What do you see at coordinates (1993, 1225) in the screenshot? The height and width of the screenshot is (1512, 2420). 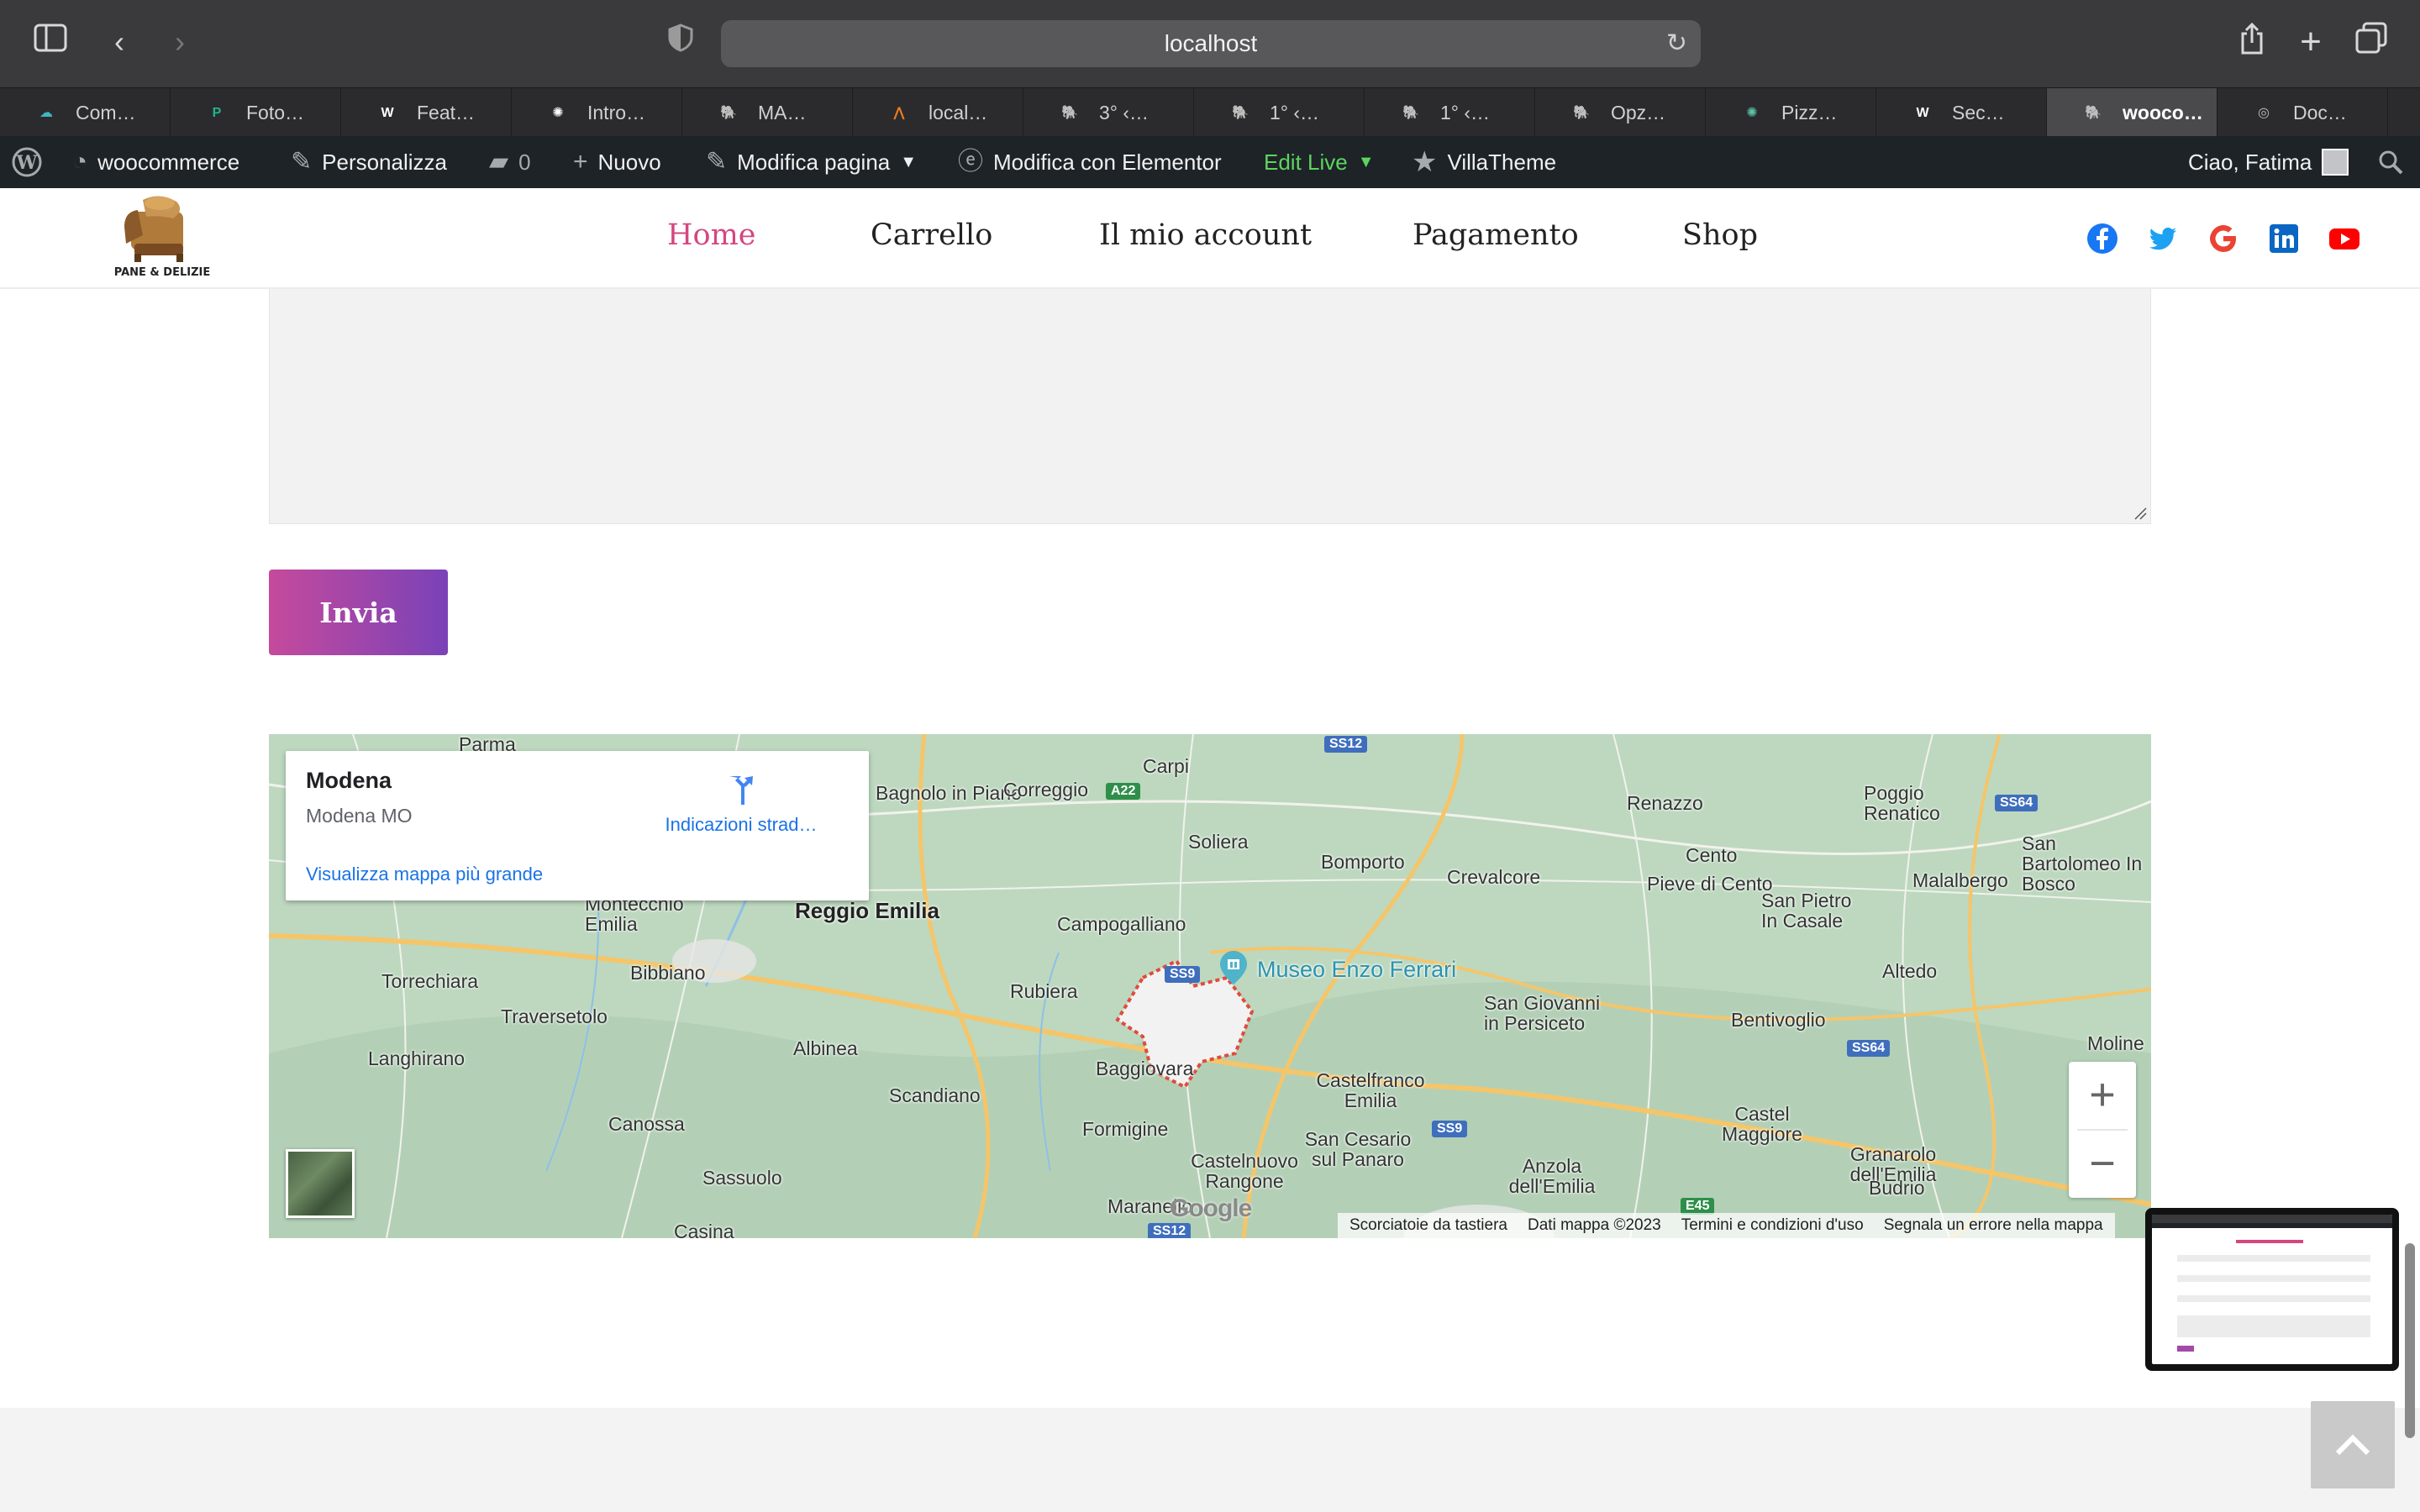 I see `report-error-link: Segnala un errore nella mappa` at bounding box center [1993, 1225].